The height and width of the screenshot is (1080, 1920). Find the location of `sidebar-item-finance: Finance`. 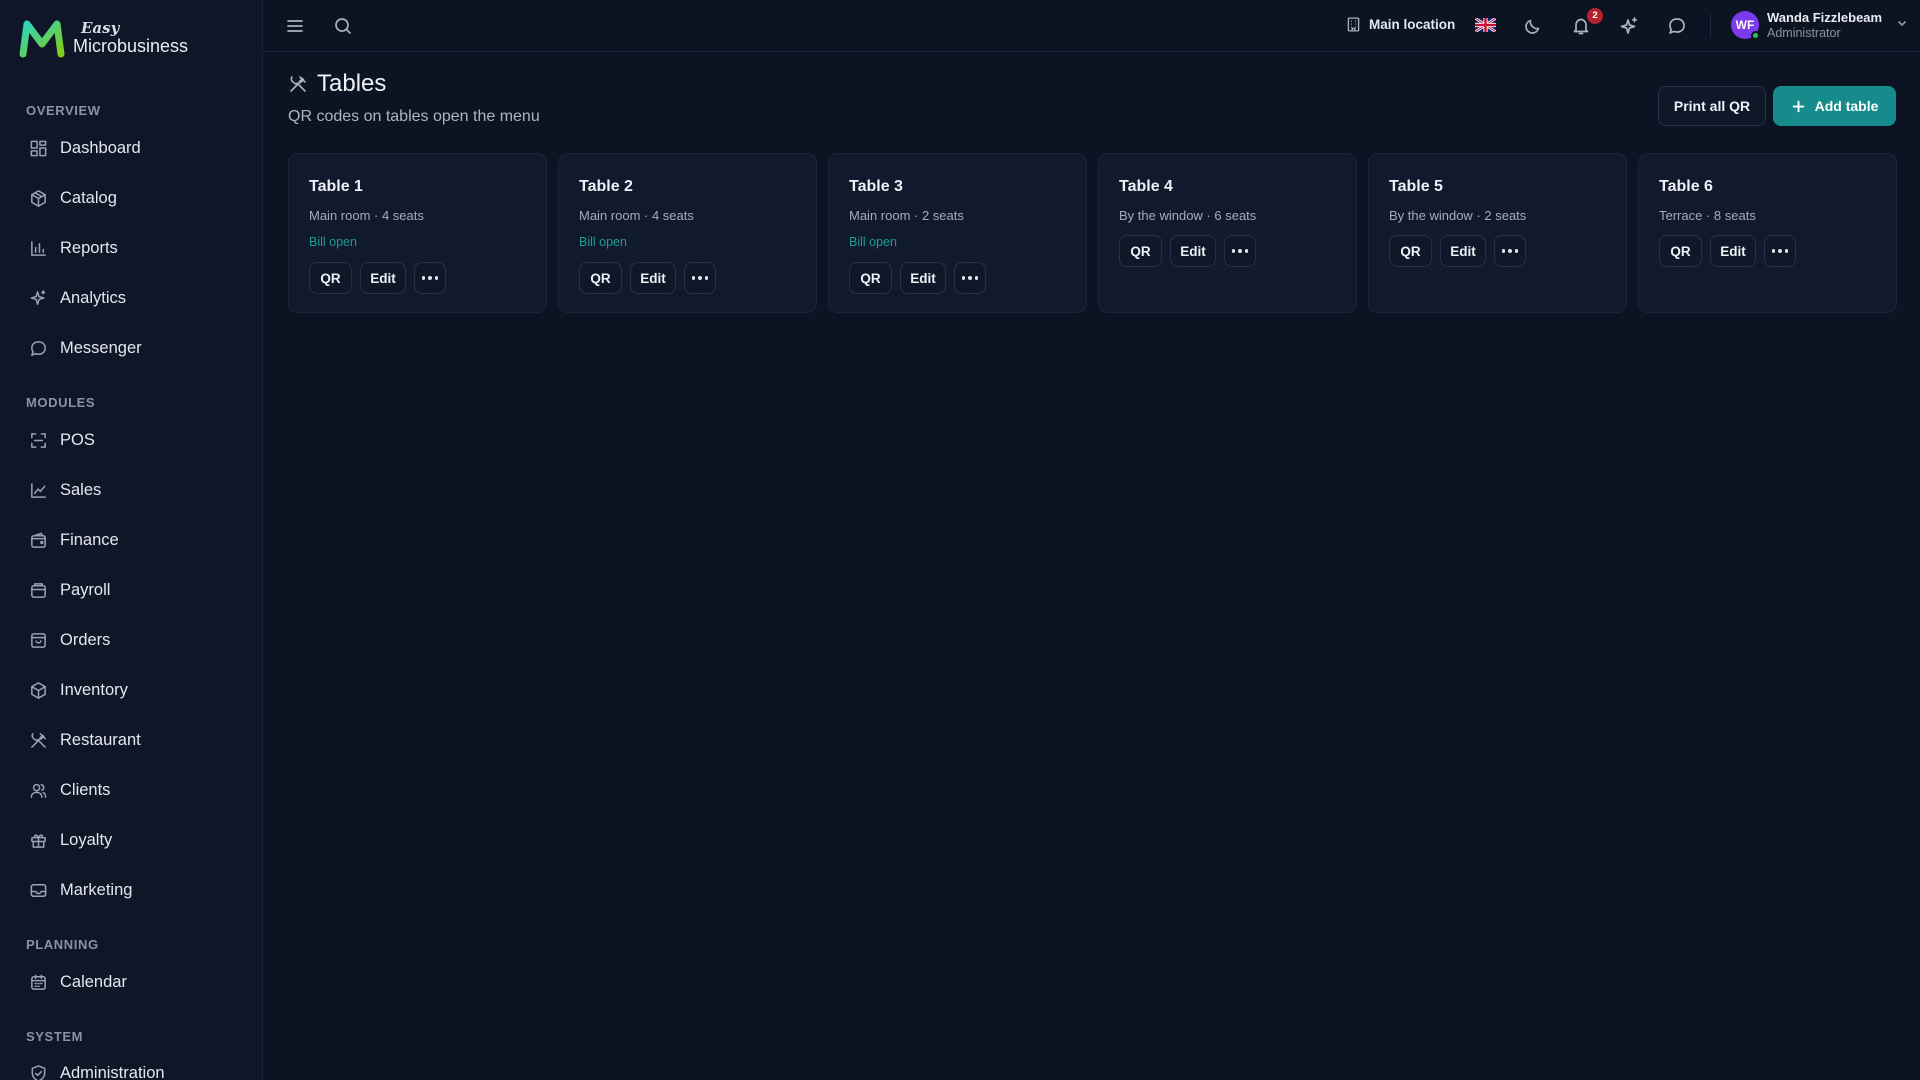

sidebar-item-finance: Finance is located at coordinates (131, 540).